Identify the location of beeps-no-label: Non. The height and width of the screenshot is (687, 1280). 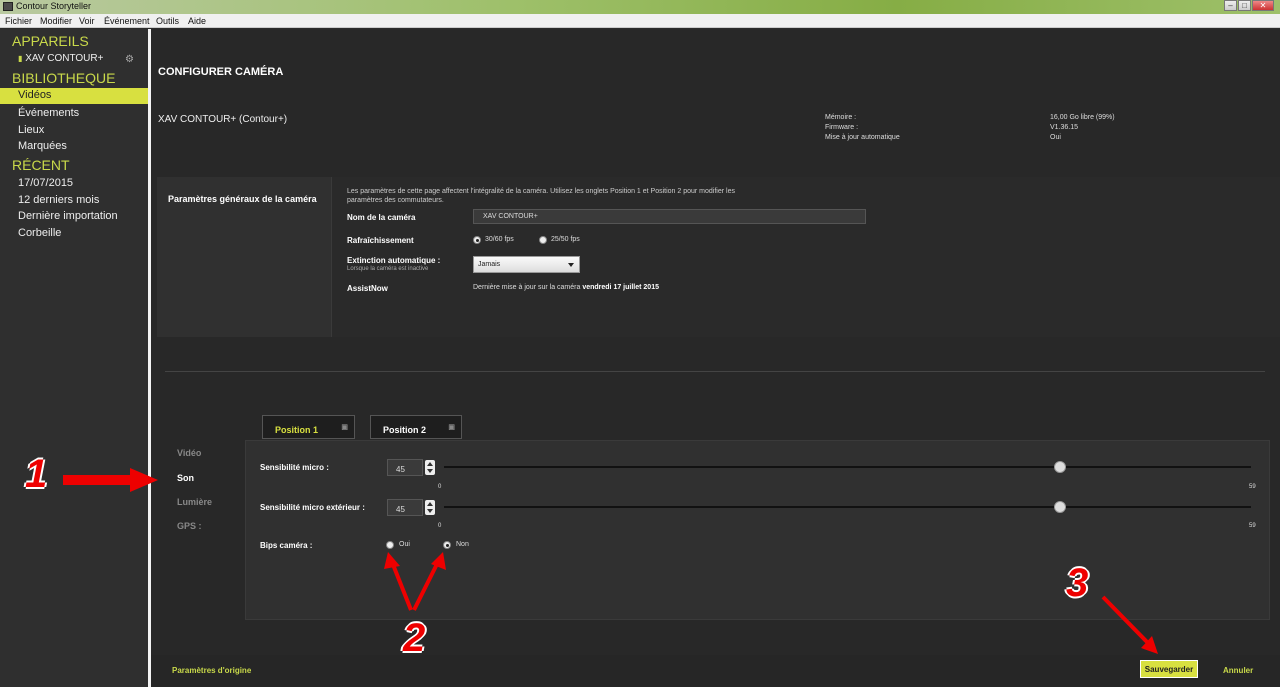
(462, 544).